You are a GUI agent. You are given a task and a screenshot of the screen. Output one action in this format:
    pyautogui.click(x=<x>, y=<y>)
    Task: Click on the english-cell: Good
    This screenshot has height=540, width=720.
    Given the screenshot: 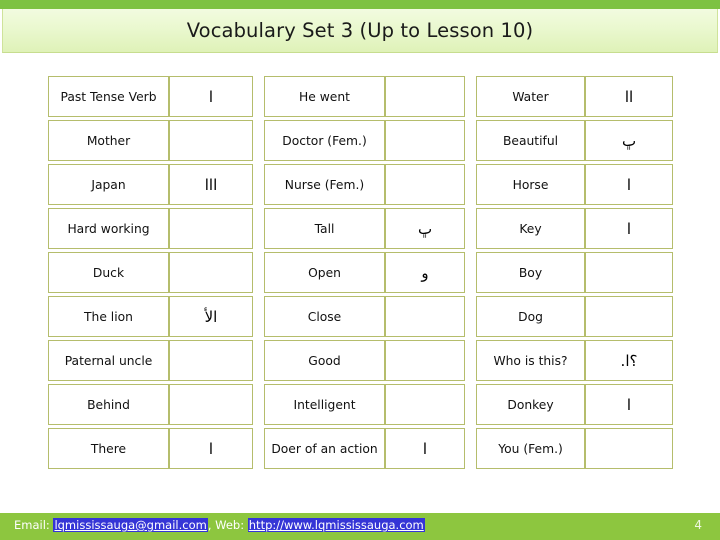 What is the action you would take?
    pyautogui.click(x=324, y=360)
    